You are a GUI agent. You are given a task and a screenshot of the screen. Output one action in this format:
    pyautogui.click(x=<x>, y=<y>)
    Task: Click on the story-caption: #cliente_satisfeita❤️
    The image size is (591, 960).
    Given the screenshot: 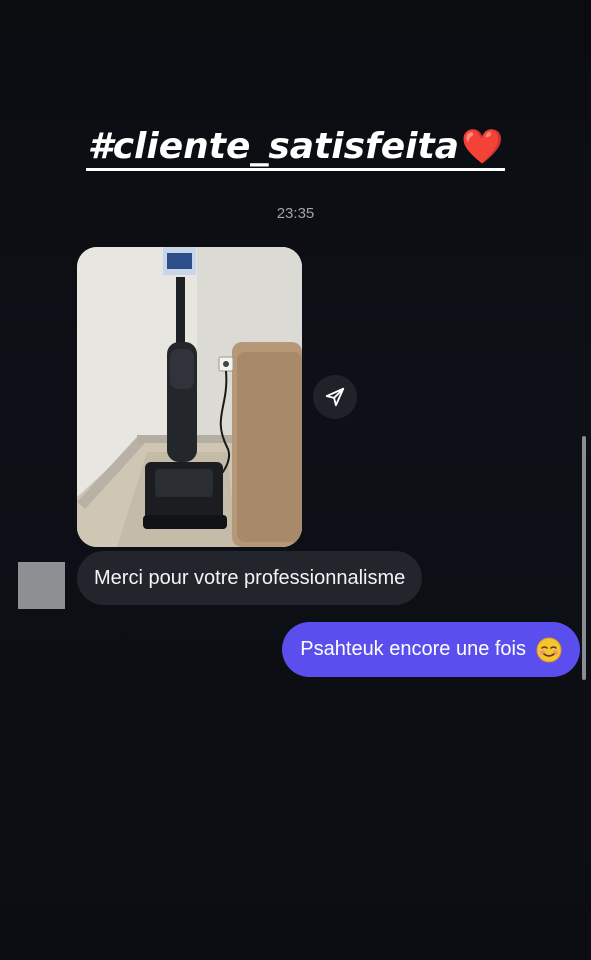 What is the action you would take?
    pyautogui.click(x=295, y=148)
    